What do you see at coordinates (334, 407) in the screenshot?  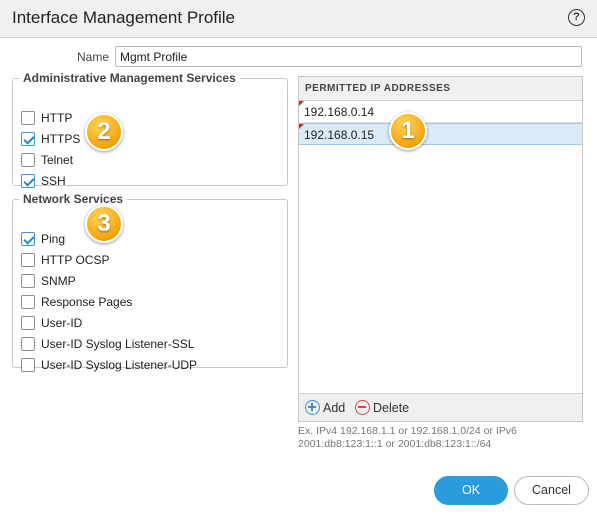 I see `add-button-label: Add` at bounding box center [334, 407].